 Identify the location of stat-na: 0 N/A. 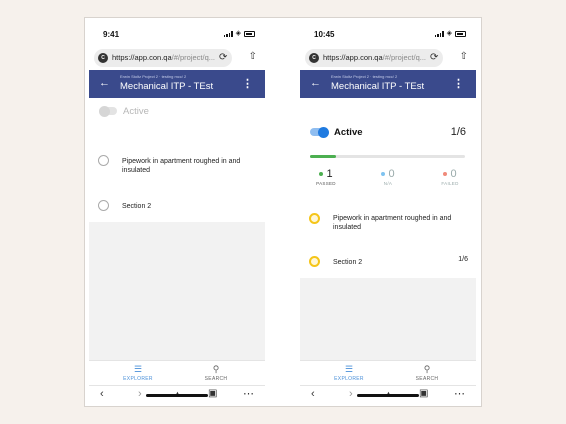
(388, 177).